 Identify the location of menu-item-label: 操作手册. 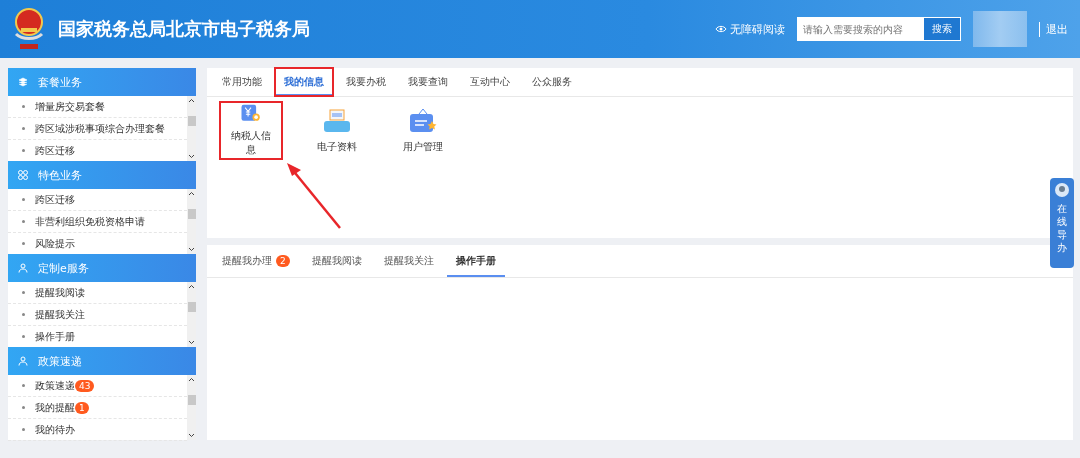
(55, 336).